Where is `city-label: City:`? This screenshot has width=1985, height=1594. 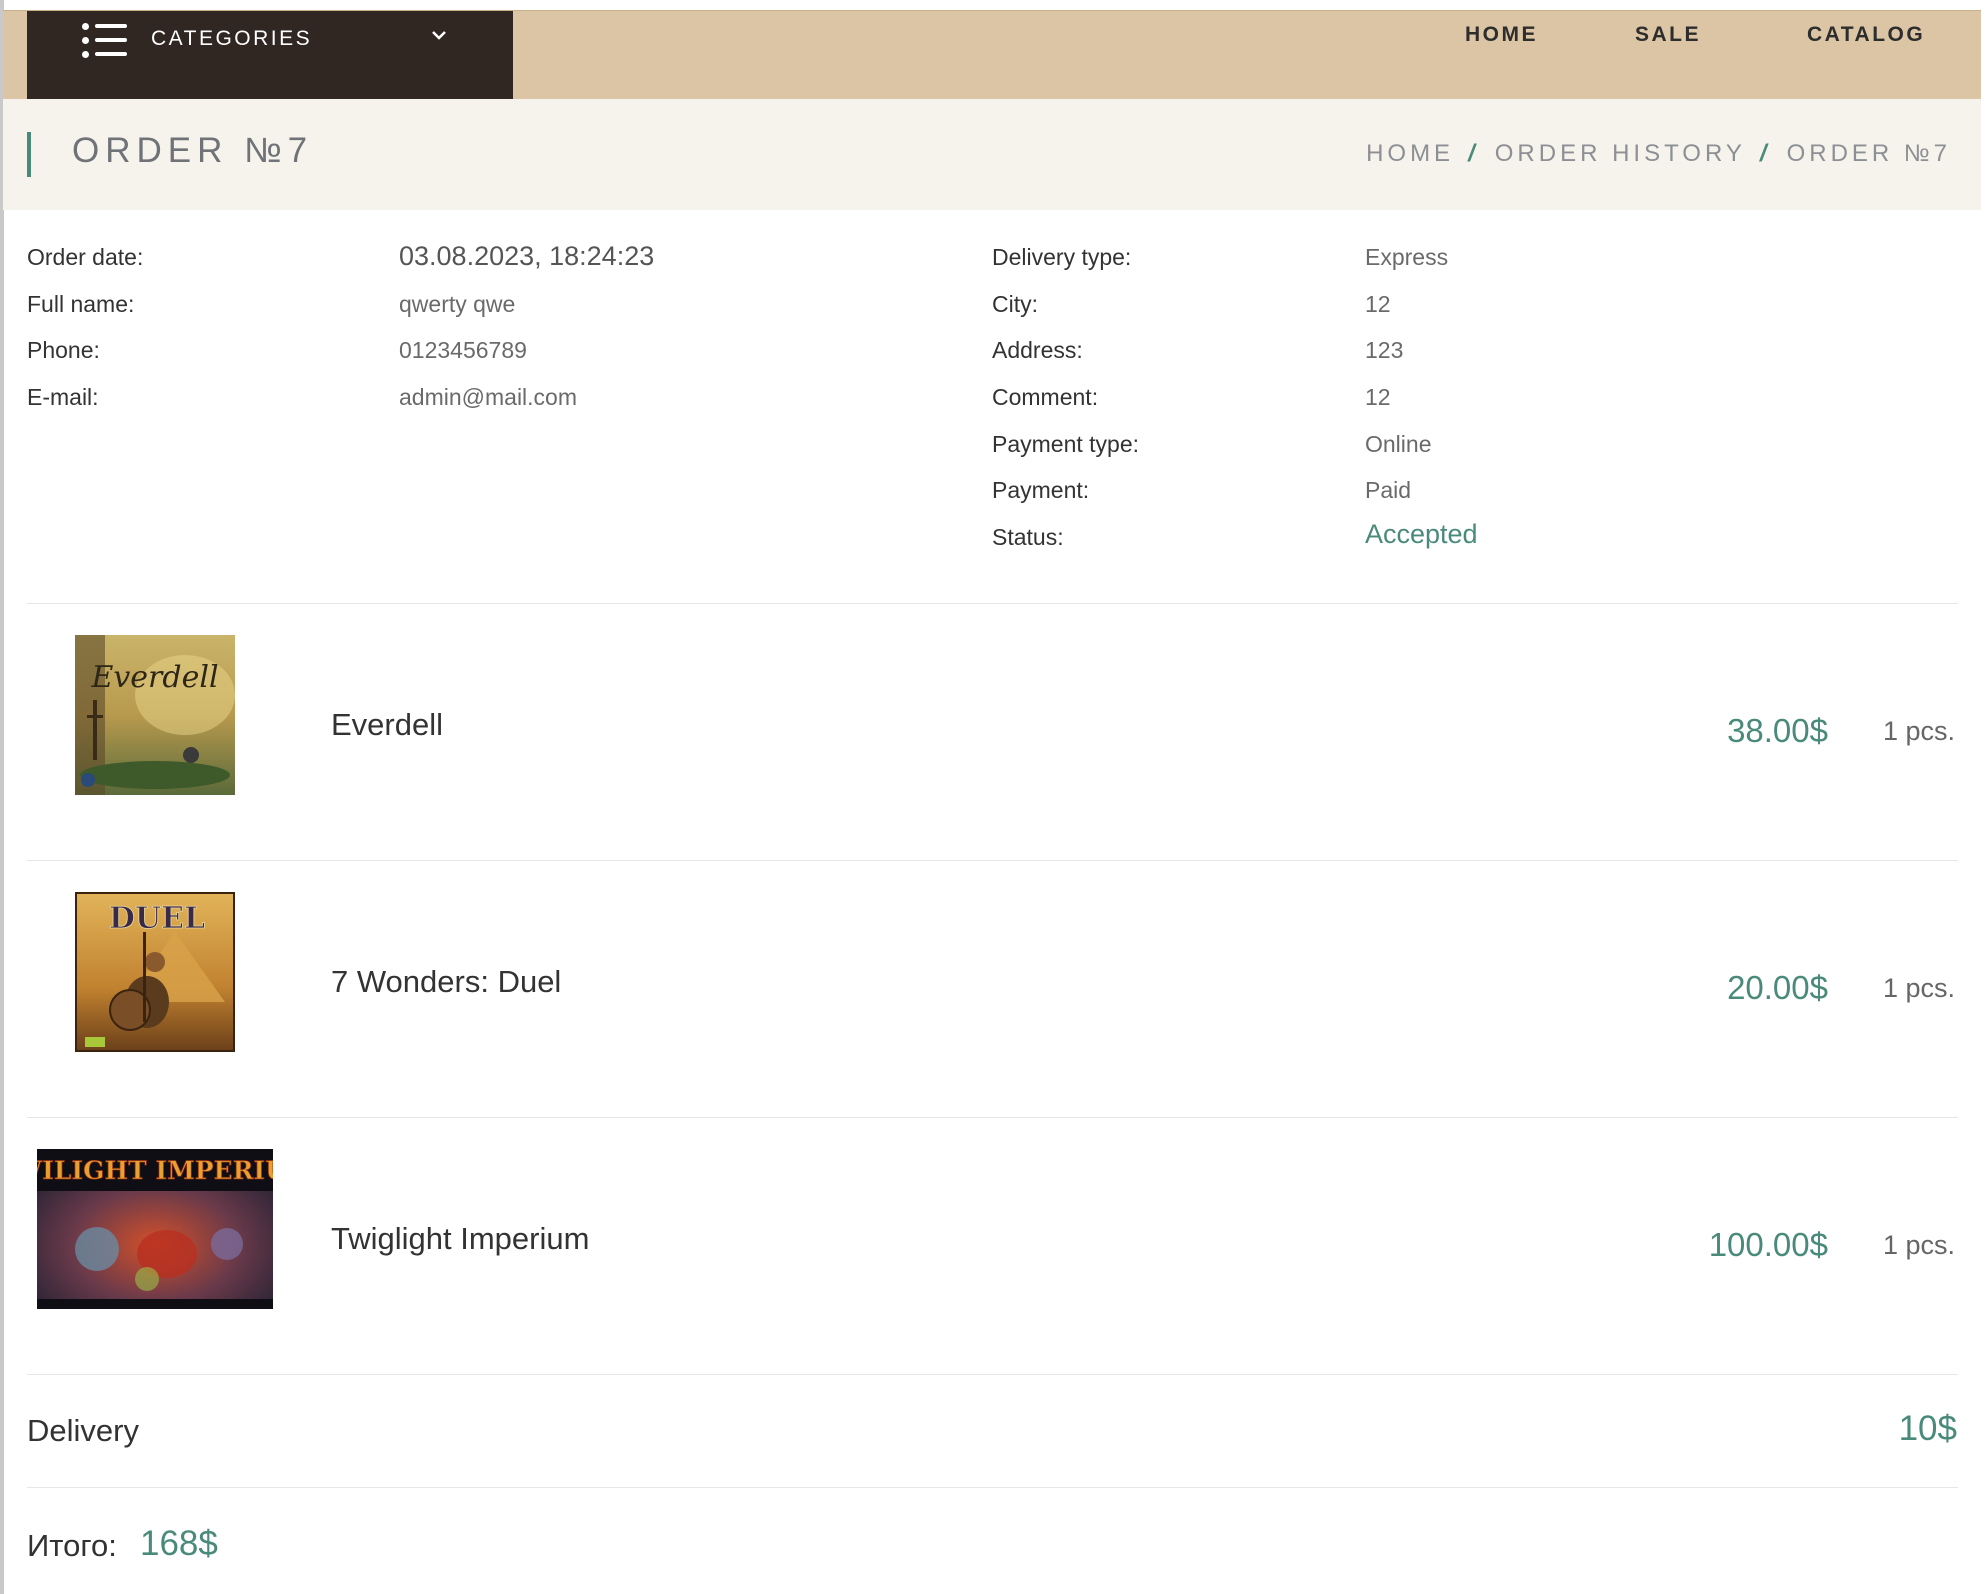 city-label: City: is located at coordinates (1015, 304).